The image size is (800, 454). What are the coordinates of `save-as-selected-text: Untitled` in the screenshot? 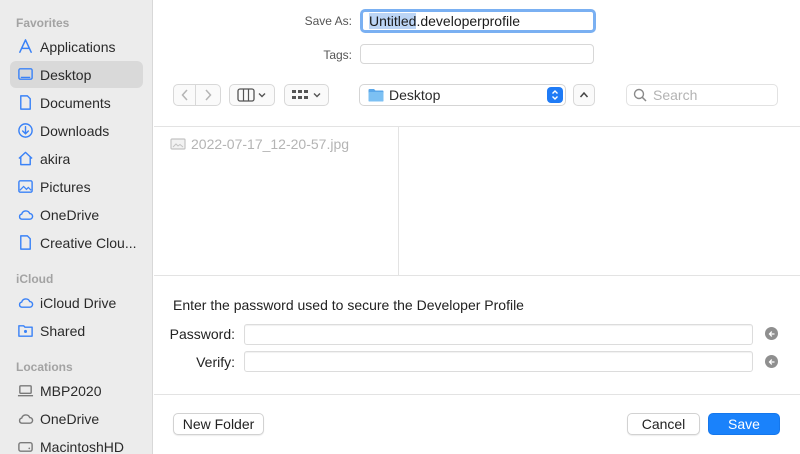 It's located at (393, 21).